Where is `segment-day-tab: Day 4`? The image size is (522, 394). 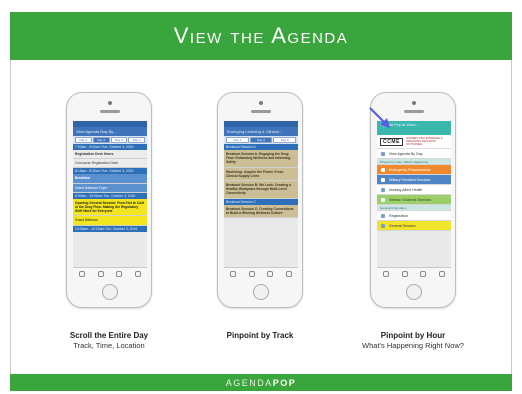
segment-day-tab: Day 4 is located at coordinates (136, 140).